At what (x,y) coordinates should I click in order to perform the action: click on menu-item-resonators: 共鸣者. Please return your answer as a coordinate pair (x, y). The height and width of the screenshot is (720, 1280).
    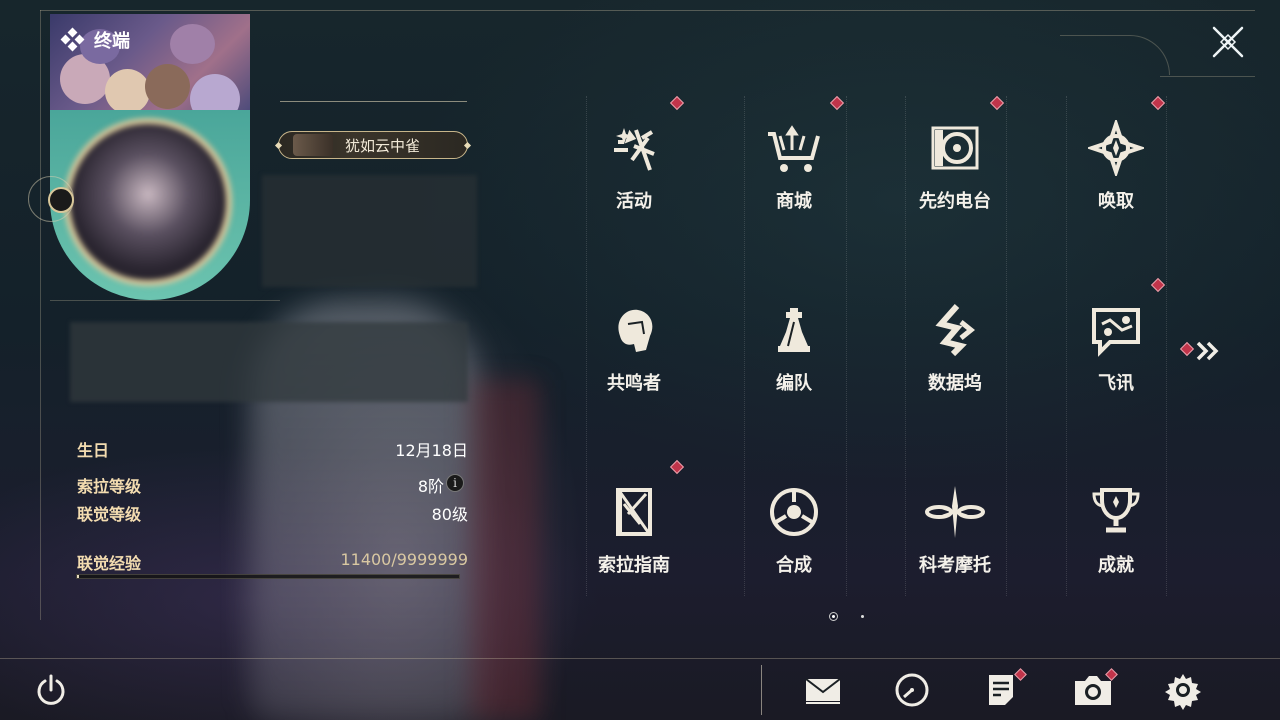
    Looking at the image, I should click on (634, 358).